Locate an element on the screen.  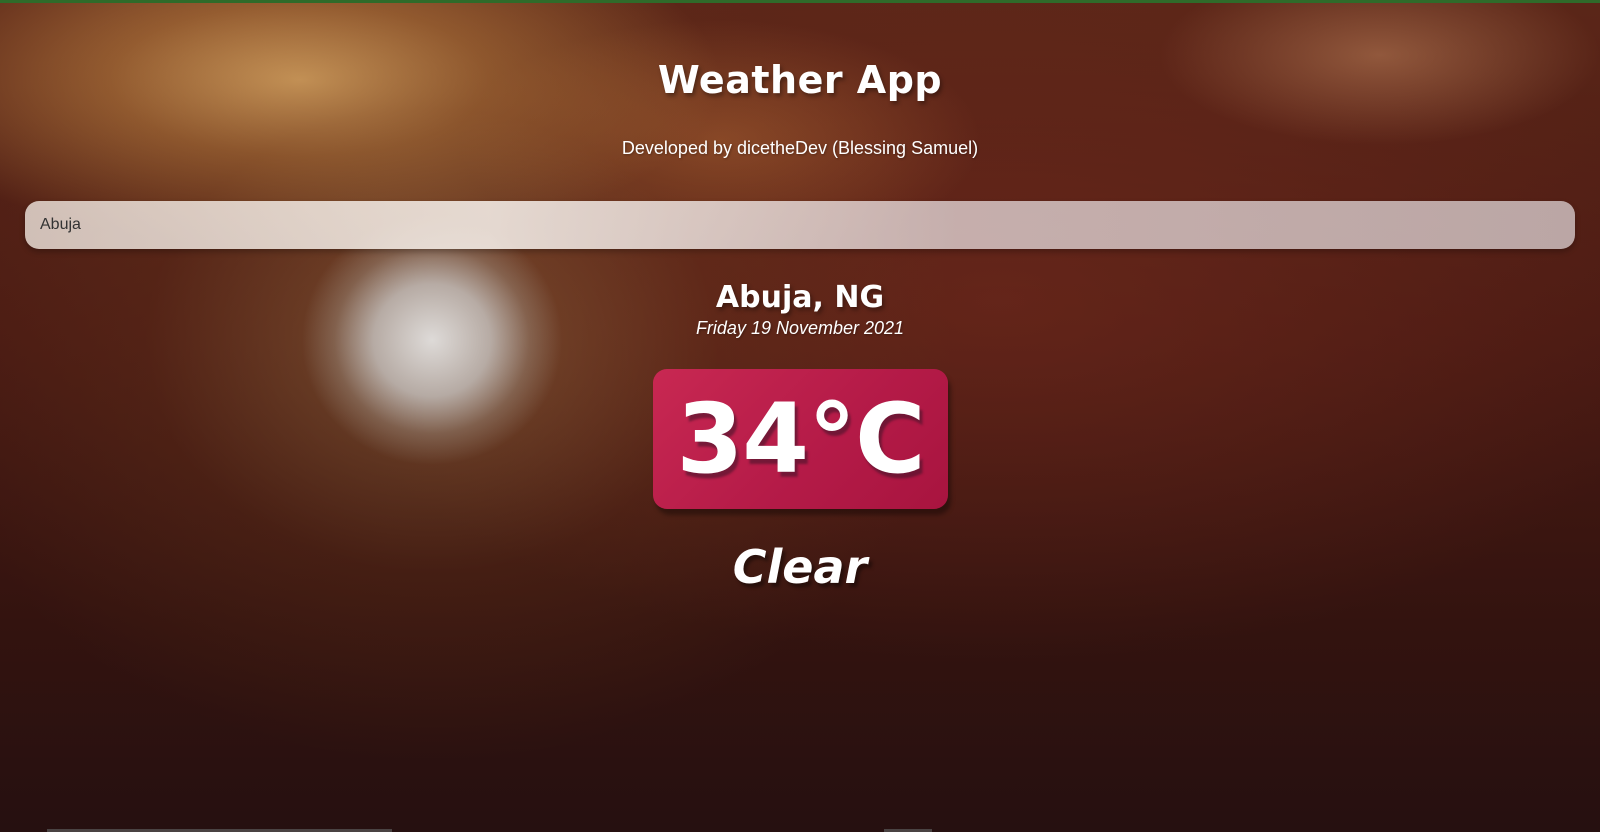
weather-condition: Clear is located at coordinates (800, 567).